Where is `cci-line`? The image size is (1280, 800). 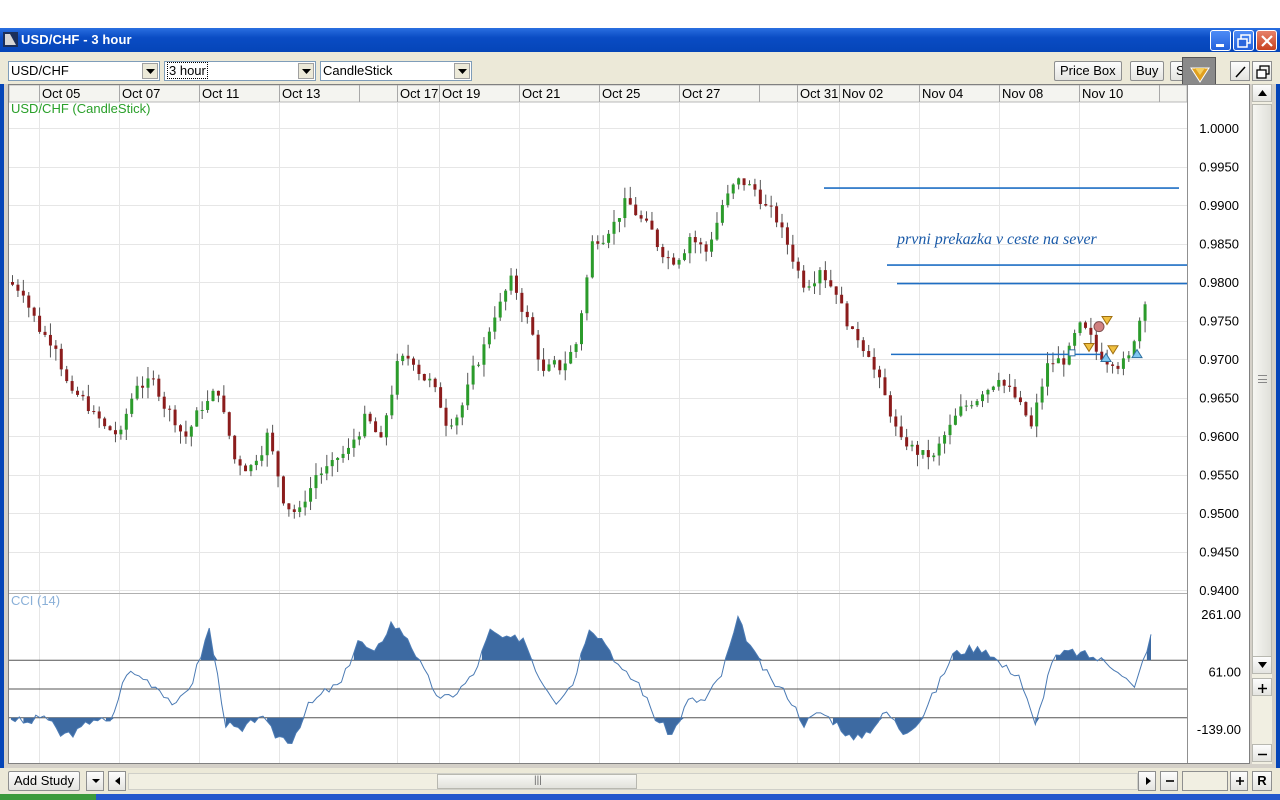 cci-line is located at coordinates (581, 680).